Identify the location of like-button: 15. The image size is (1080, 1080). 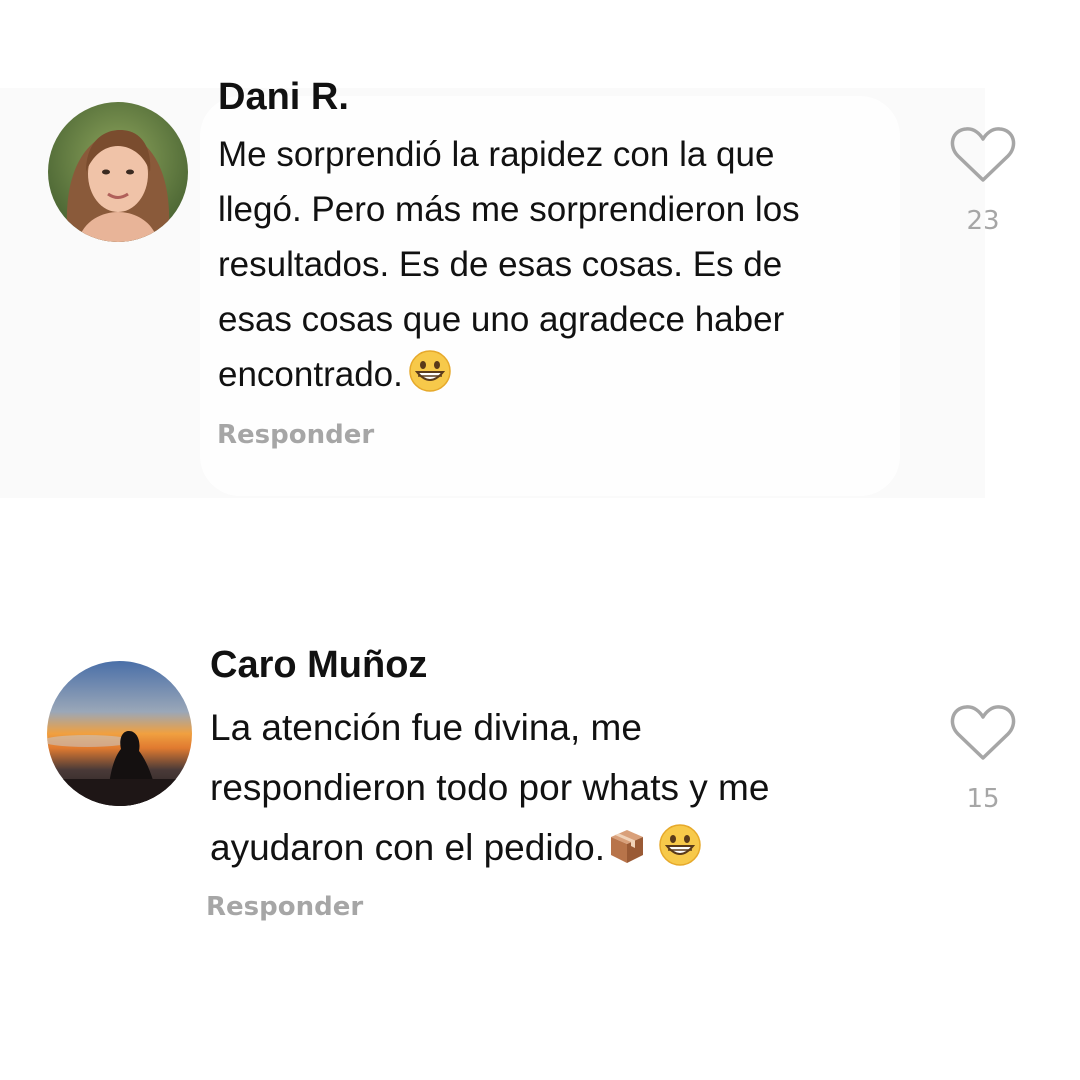
(983, 759).